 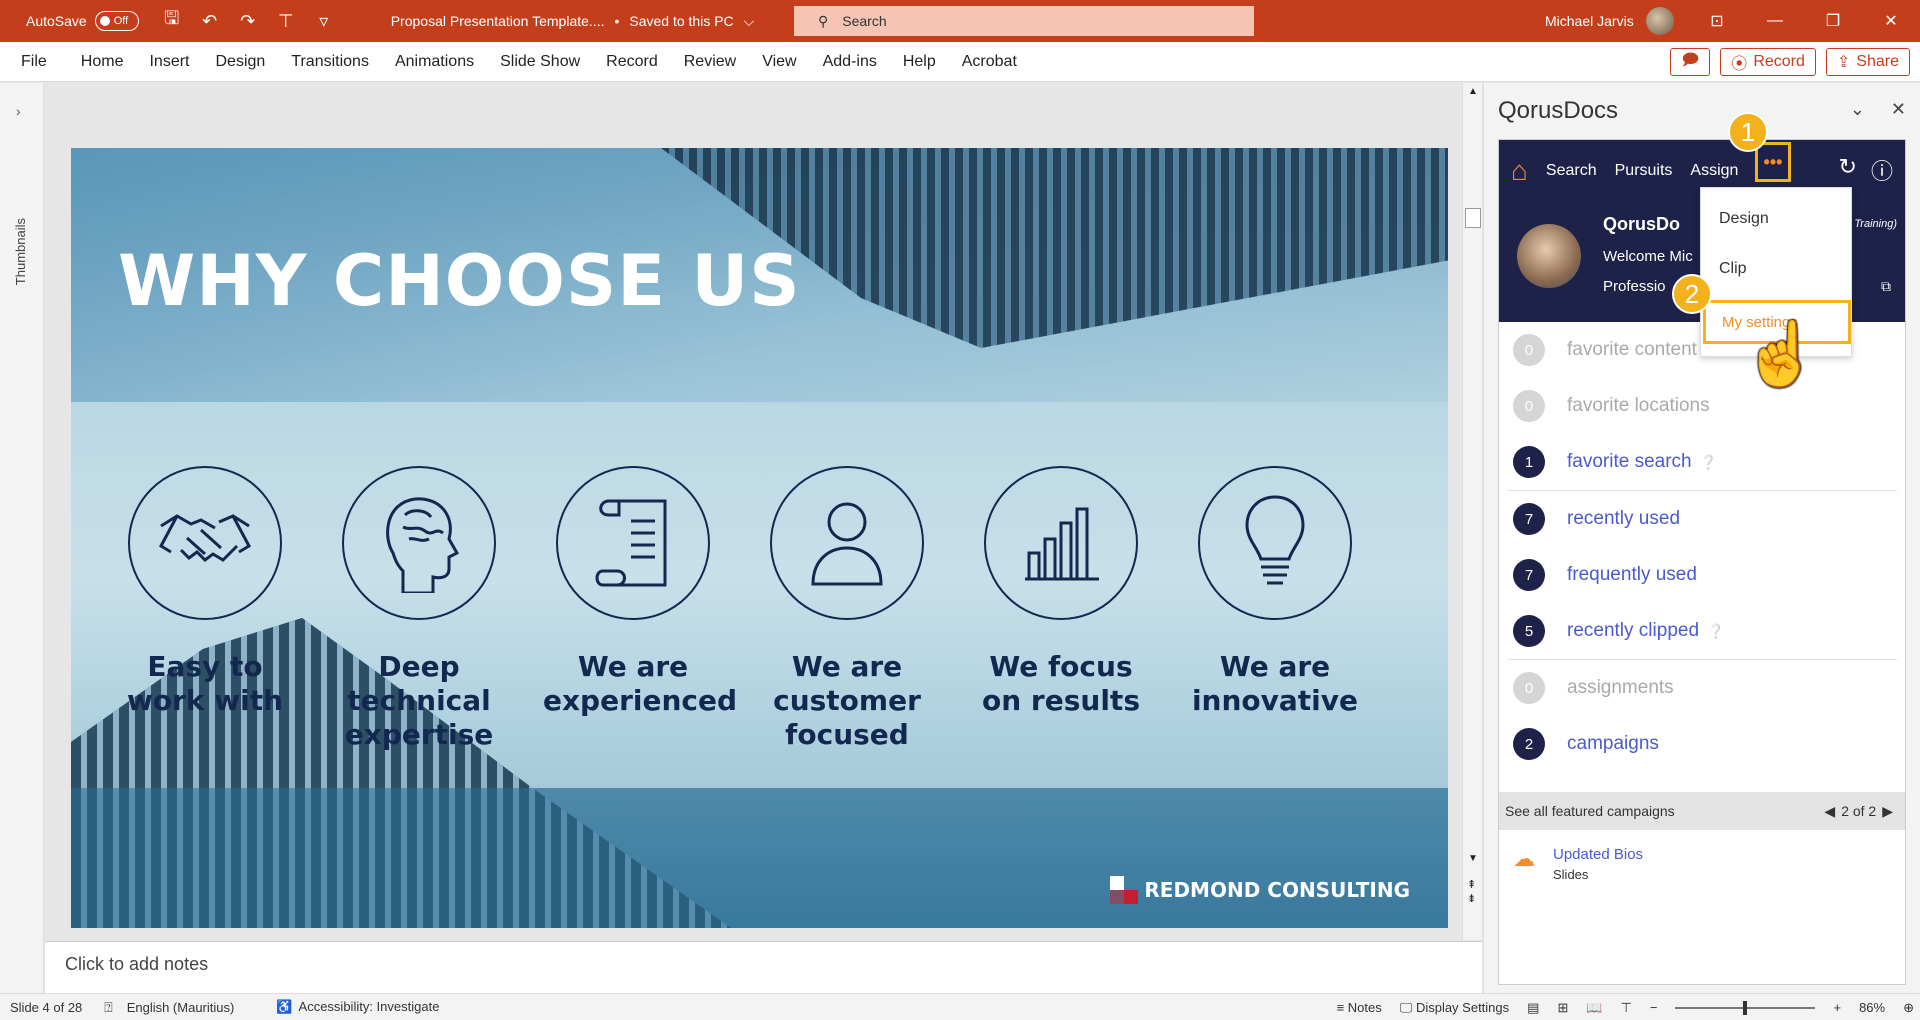 I want to click on list-item: 1 favorite search ❔, so click(x=1702, y=462).